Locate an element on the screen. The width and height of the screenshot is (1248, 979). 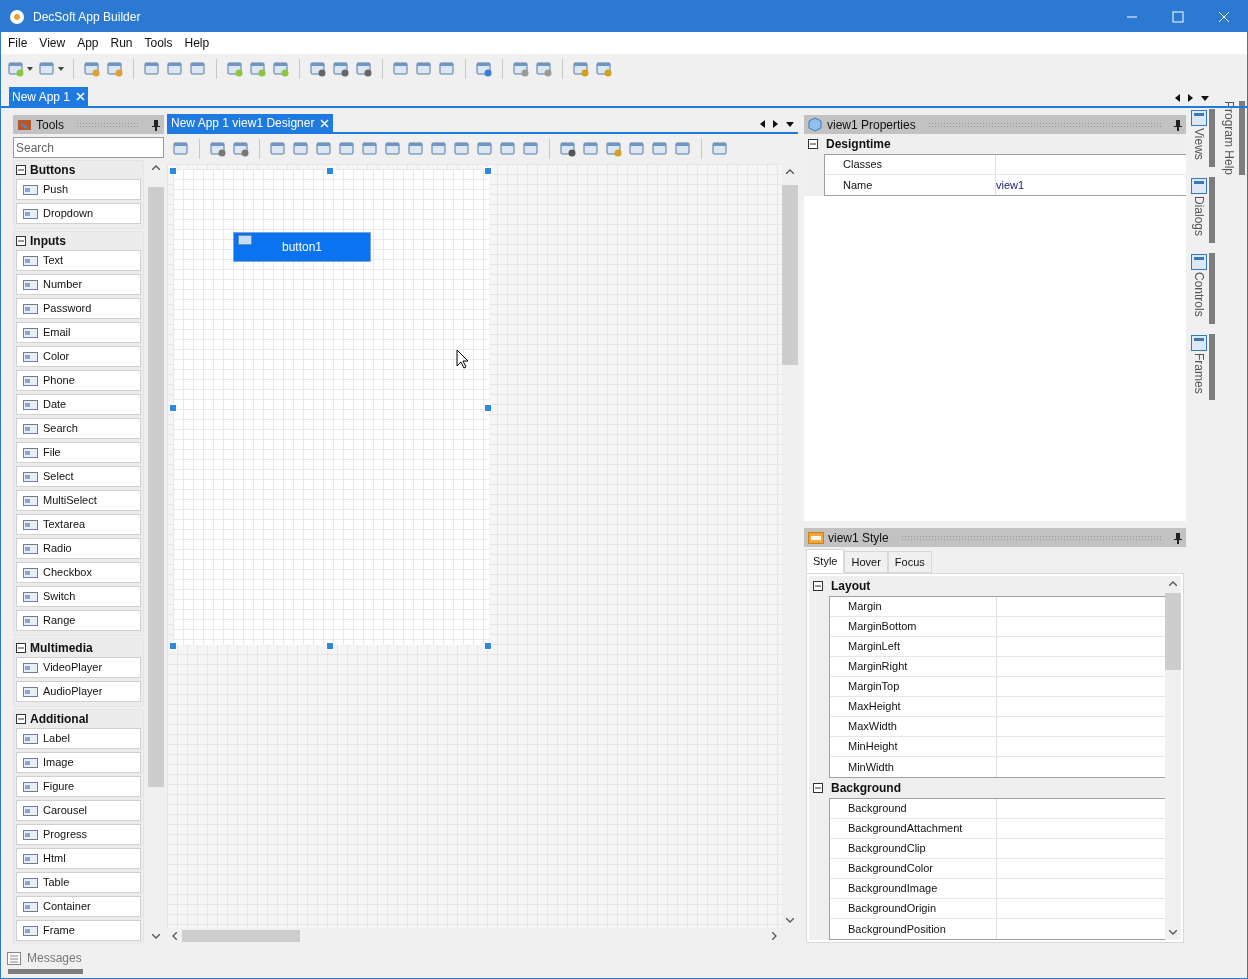
tool-item: Dropdown is located at coordinates (78, 213).